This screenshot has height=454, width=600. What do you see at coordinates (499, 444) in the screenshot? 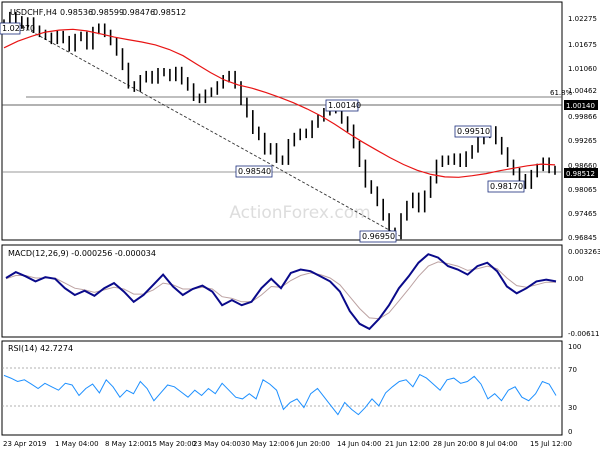
I see `x-tick-label: 8 Jul 04:00` at bounding box center [499, 444].